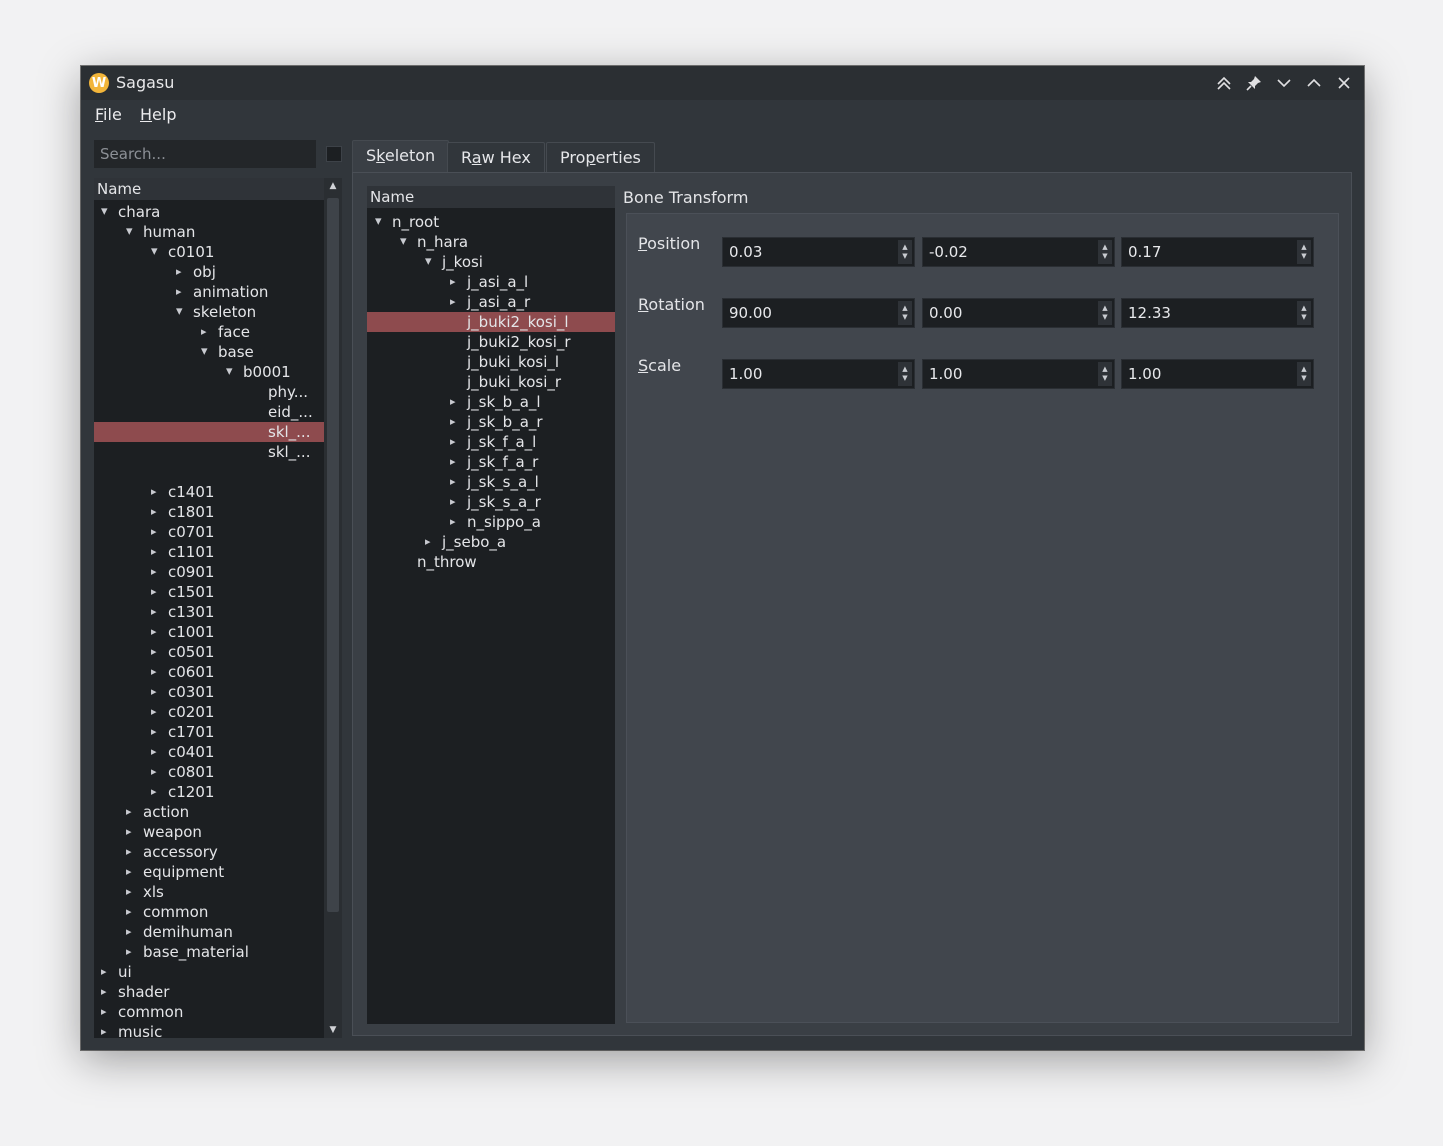 The height and width of the screenshot is (1146, 1443). I want to click on skeleton-tree-row: j_buki_kosi_r, so click(491, 382).